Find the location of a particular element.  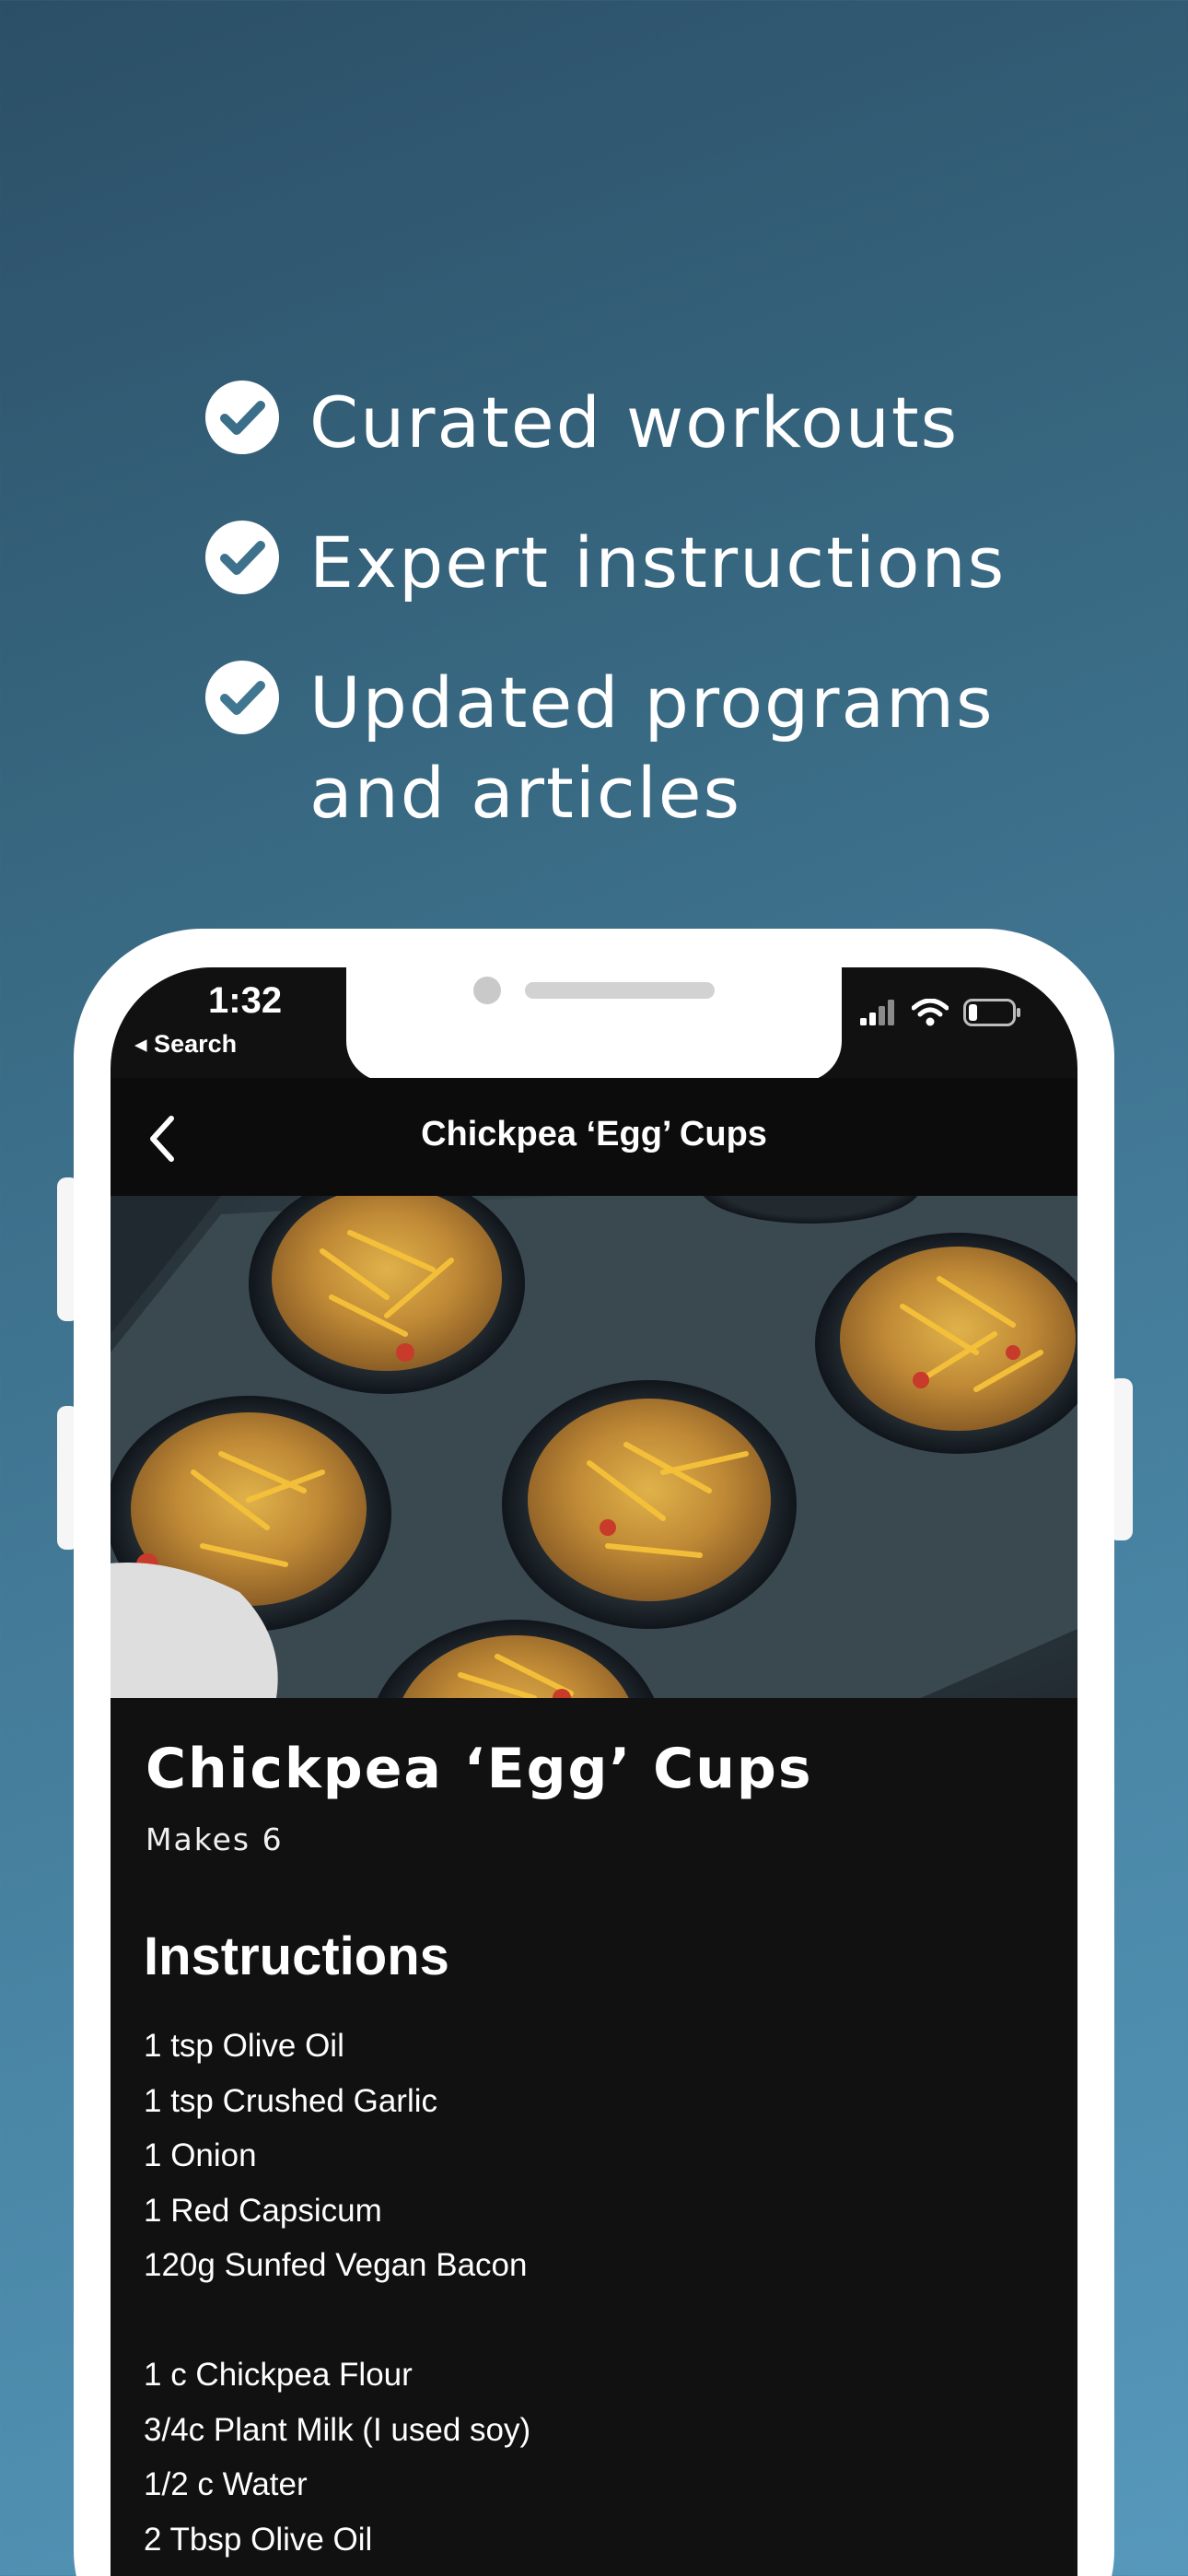

battery-icon is located at coordinates (992, 1012).